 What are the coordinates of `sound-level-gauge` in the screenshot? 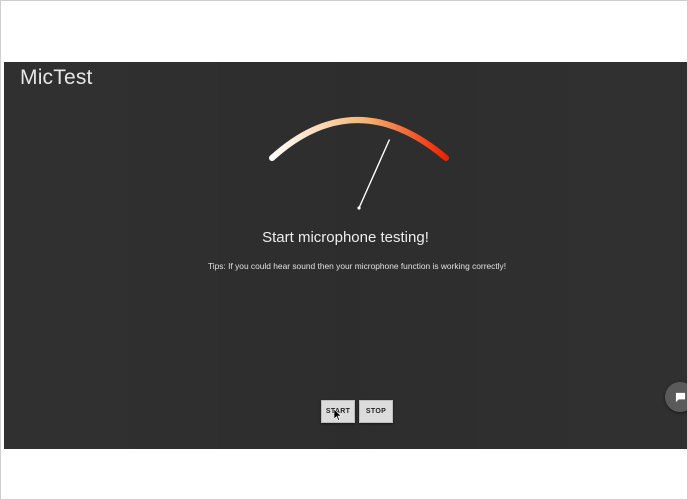 It's located at (359, 163).